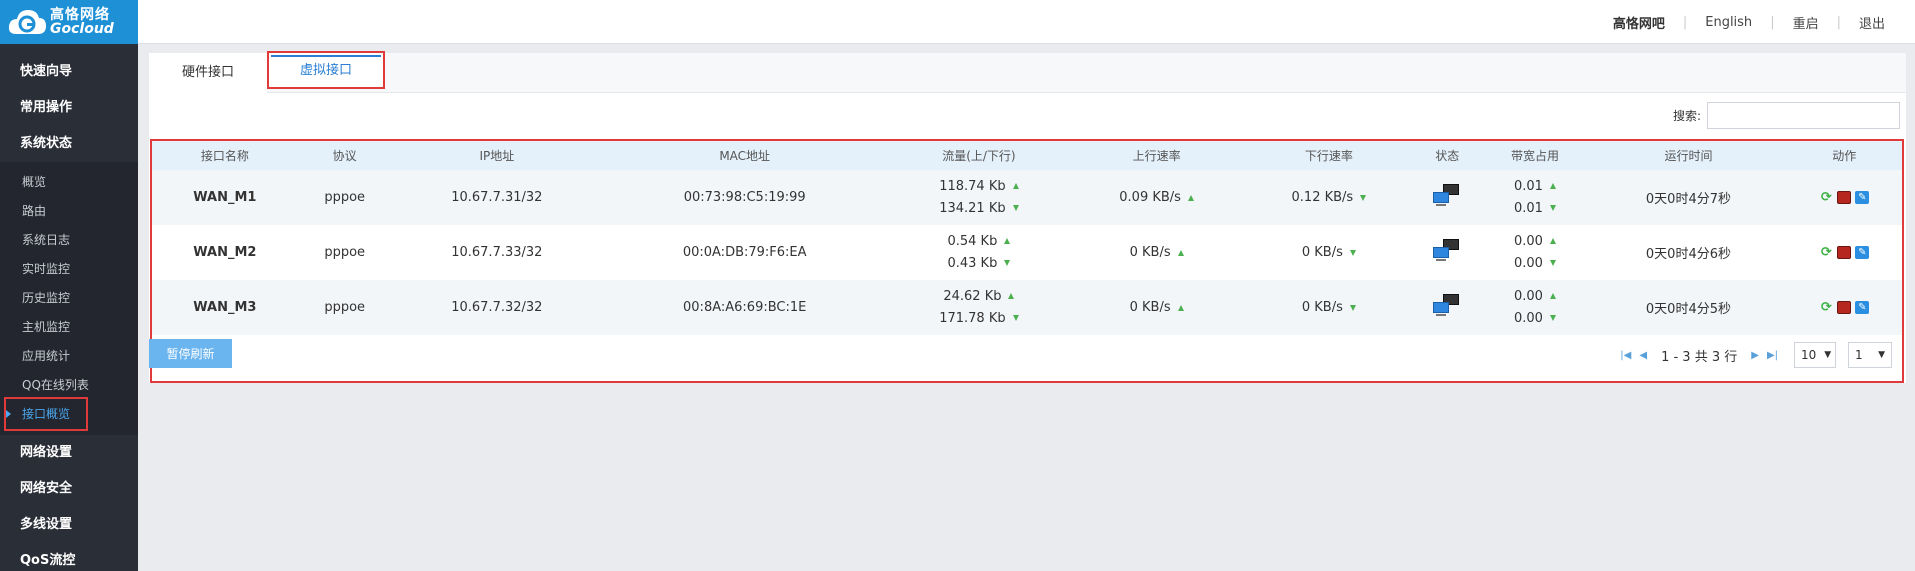  Describe the element at coordinates (1026, 22) in the screenshot. I see `topbar: 高恪网吧 | English | 重启 | 退出` at that location.